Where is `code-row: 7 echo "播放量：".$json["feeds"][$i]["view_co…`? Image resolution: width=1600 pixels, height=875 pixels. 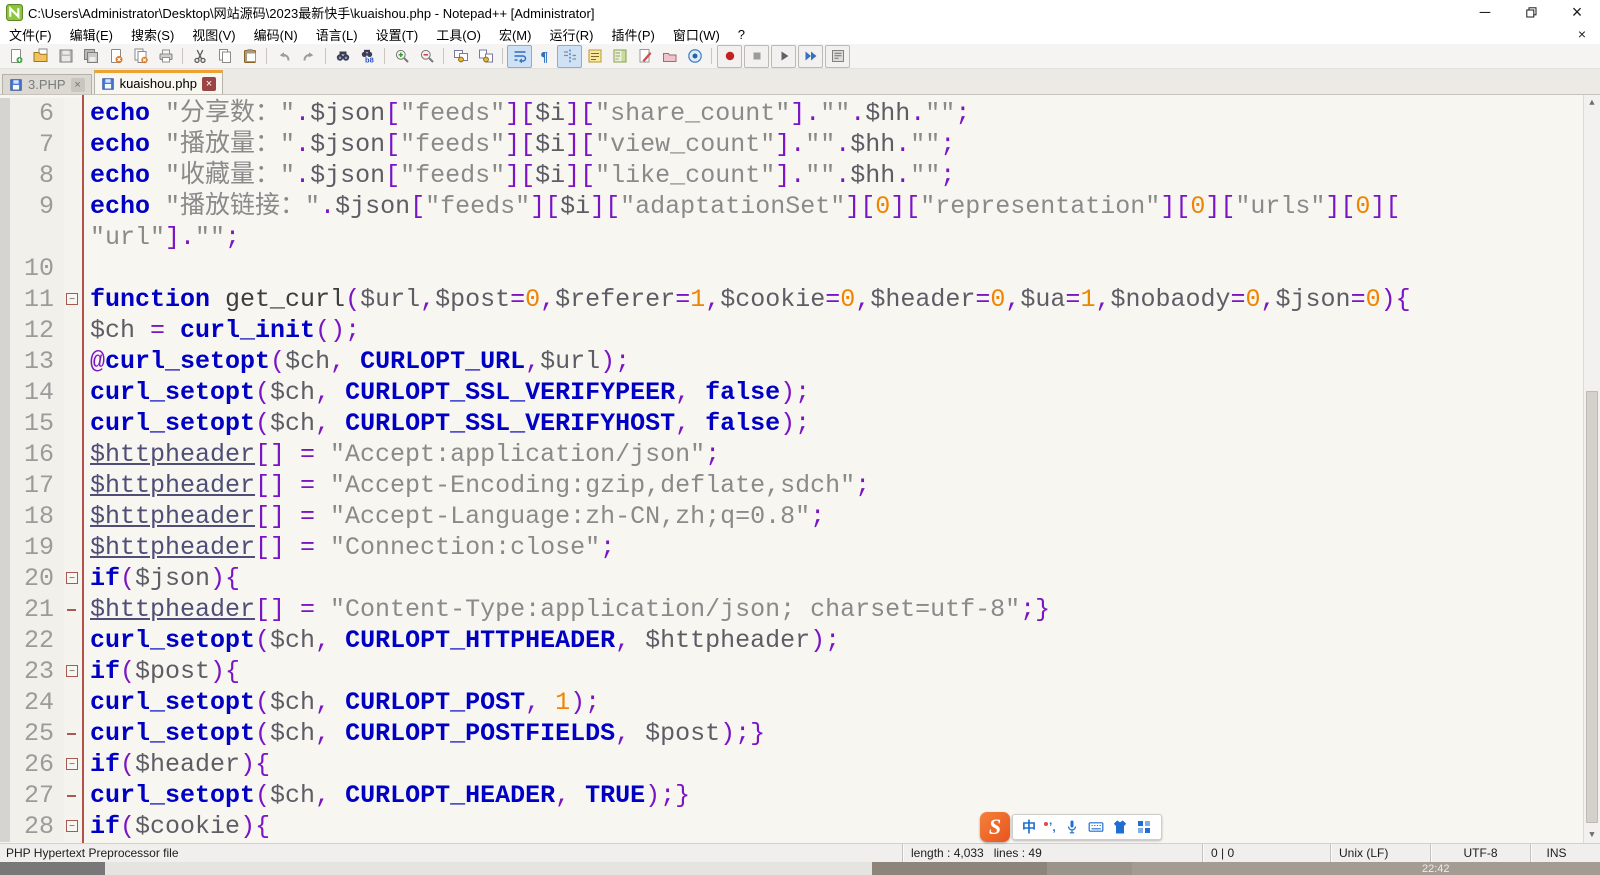 code-row: 7 echo "播放量：".$json["feeds"][$i]["view_co… is located at coordinates (792, 144).